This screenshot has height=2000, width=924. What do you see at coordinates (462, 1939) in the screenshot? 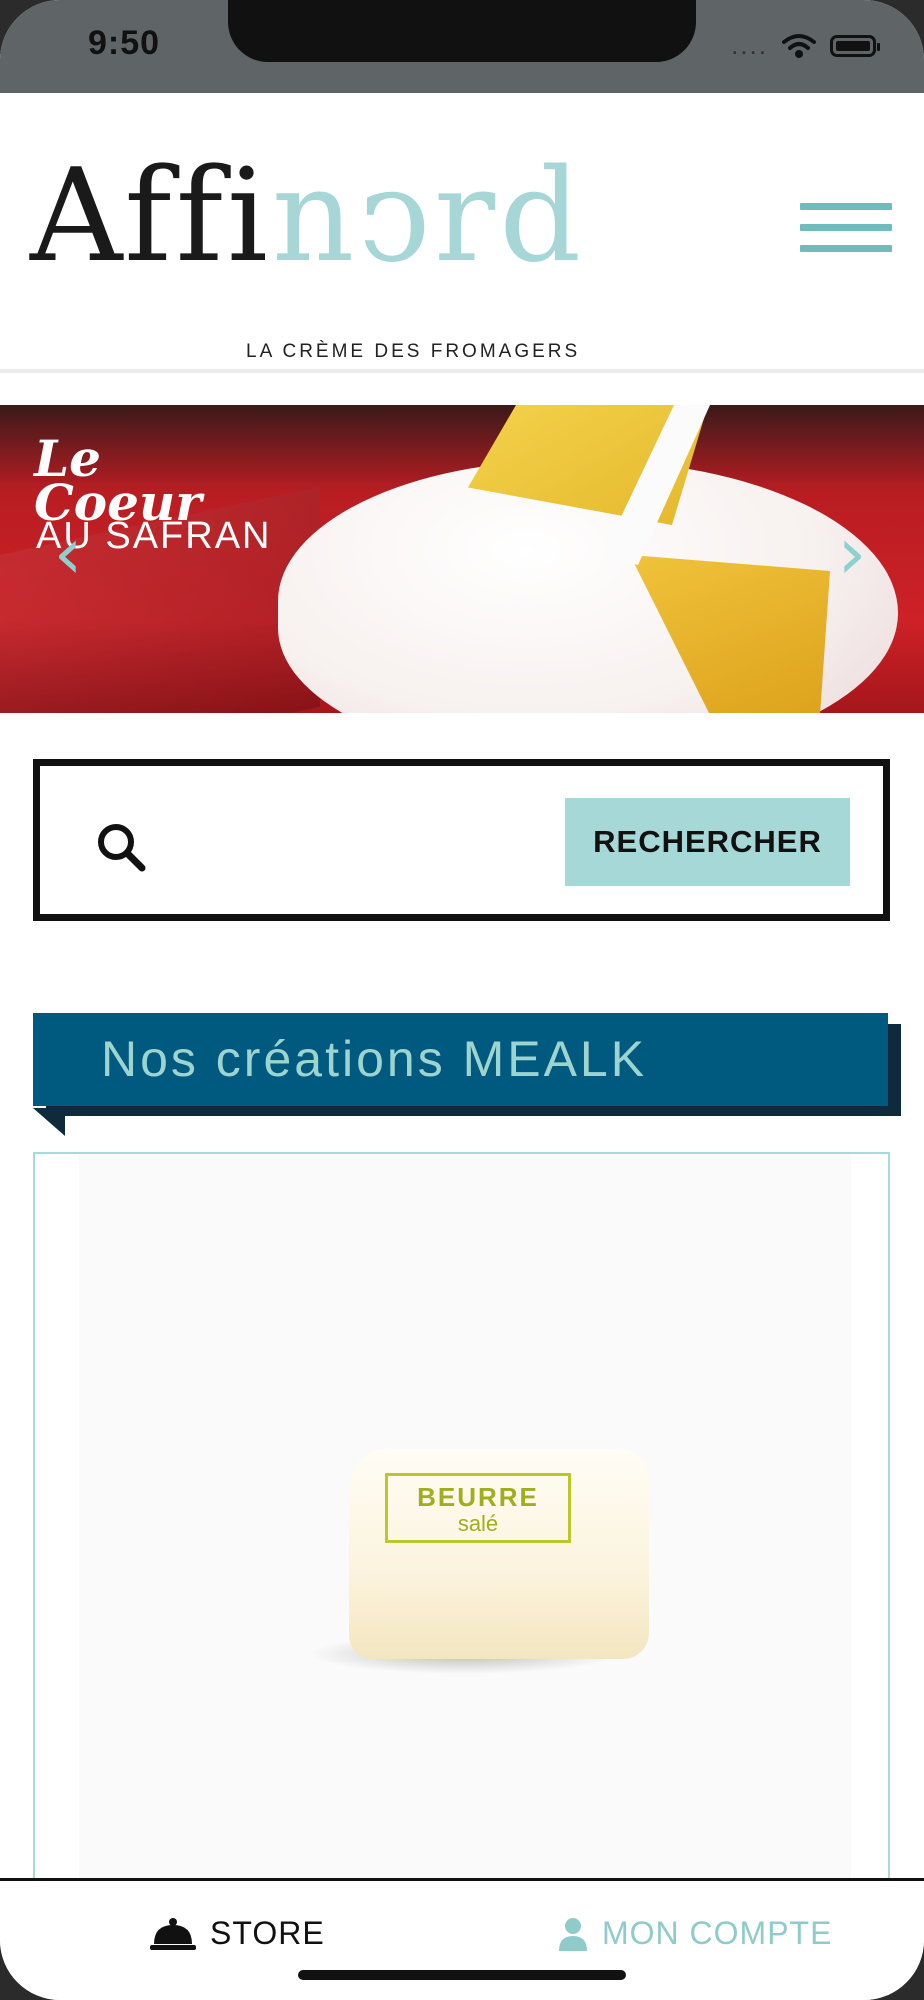
I see `bottom-tab-bar: STORE MON COMPTE` at bounding box center [462, 1939].